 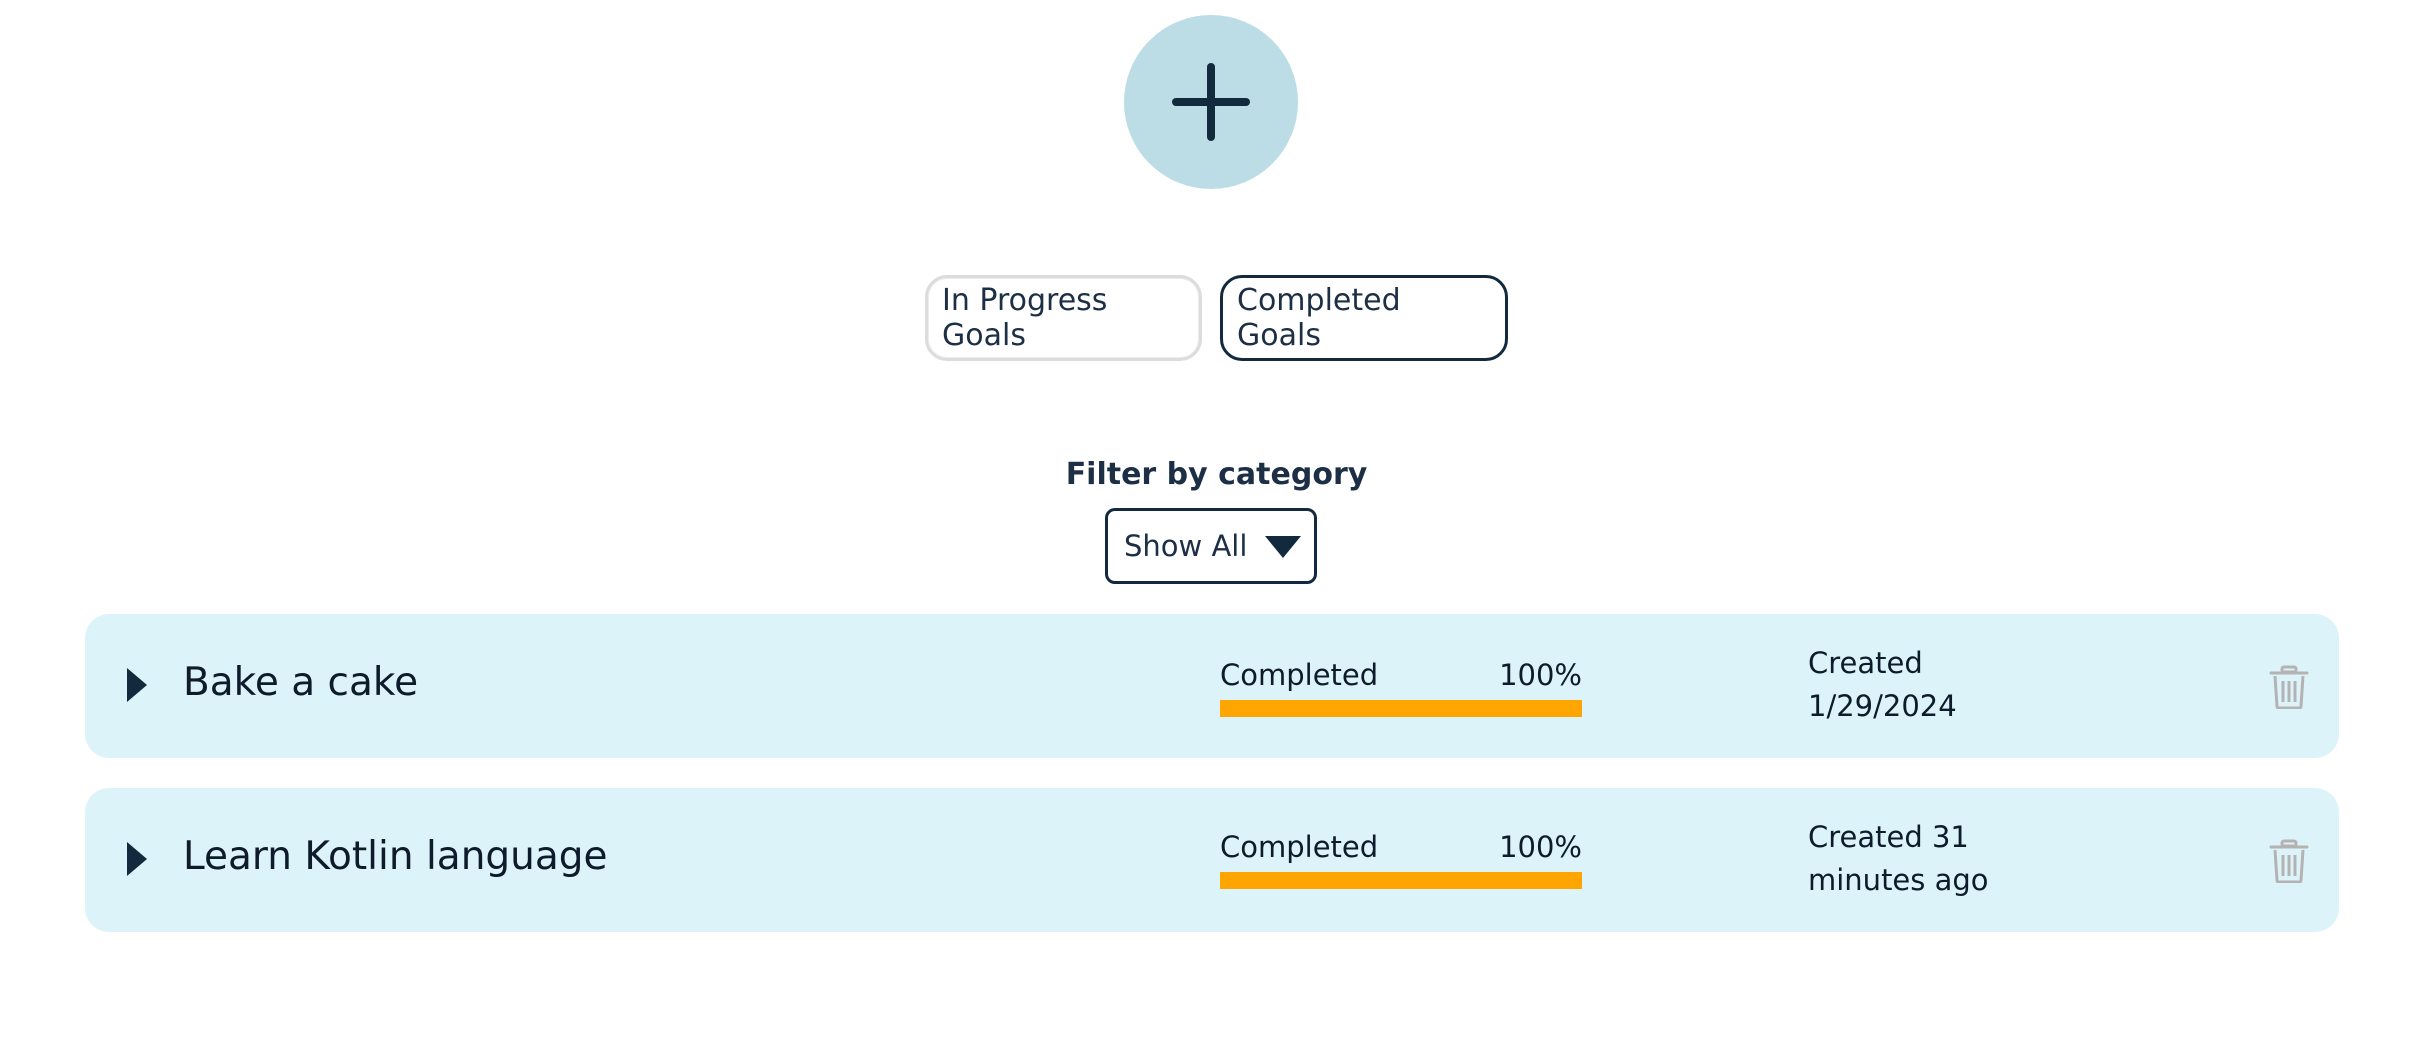 I want to click on goal-status-tabs: In Progress Goals Completed Goals, so click(x=1213, y=318).